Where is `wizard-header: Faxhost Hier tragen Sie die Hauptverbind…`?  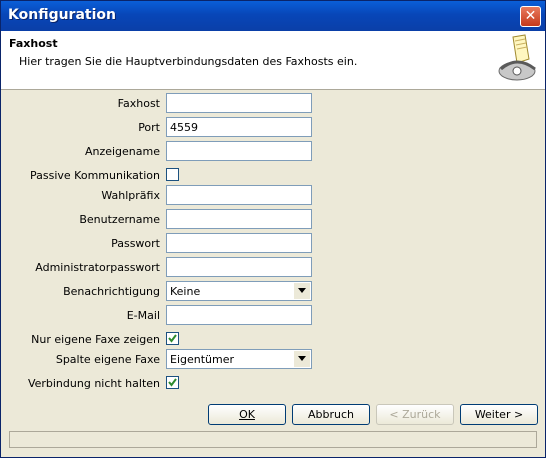
wizard-header: Faxhost Hier tragen Sie die Hauptverbind… is located at coordinates (273, 60).